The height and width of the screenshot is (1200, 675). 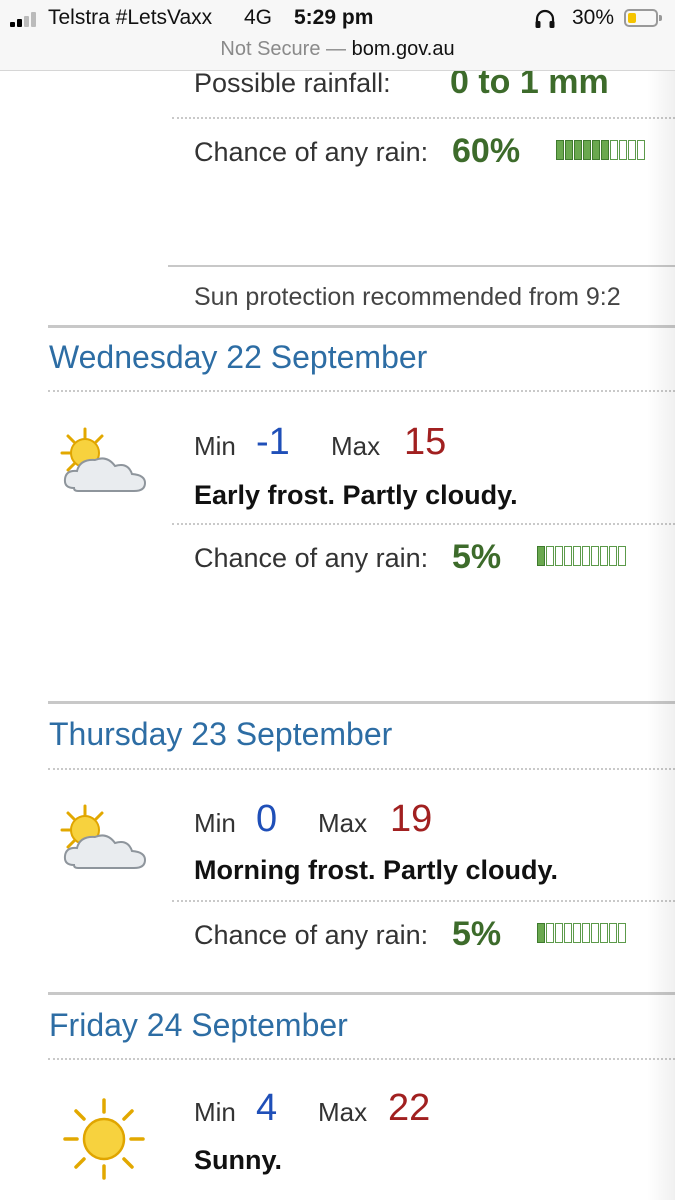 What do you see at coordinates (258, 17) in the screenshot?
I see `network-type: 4G` at bounding box center [258, 17].